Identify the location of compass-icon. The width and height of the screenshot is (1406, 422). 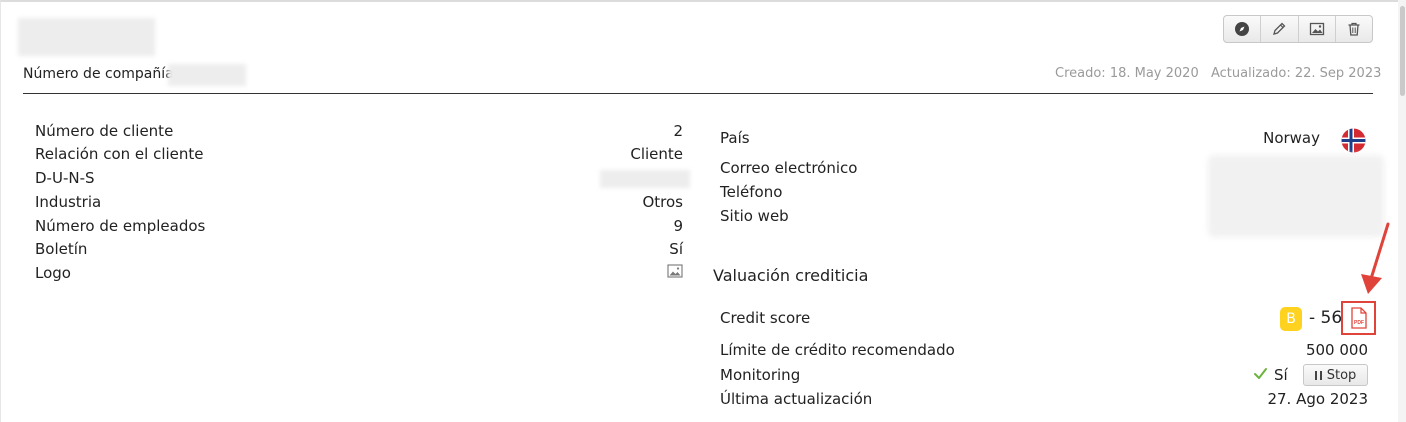
(1242, 29).